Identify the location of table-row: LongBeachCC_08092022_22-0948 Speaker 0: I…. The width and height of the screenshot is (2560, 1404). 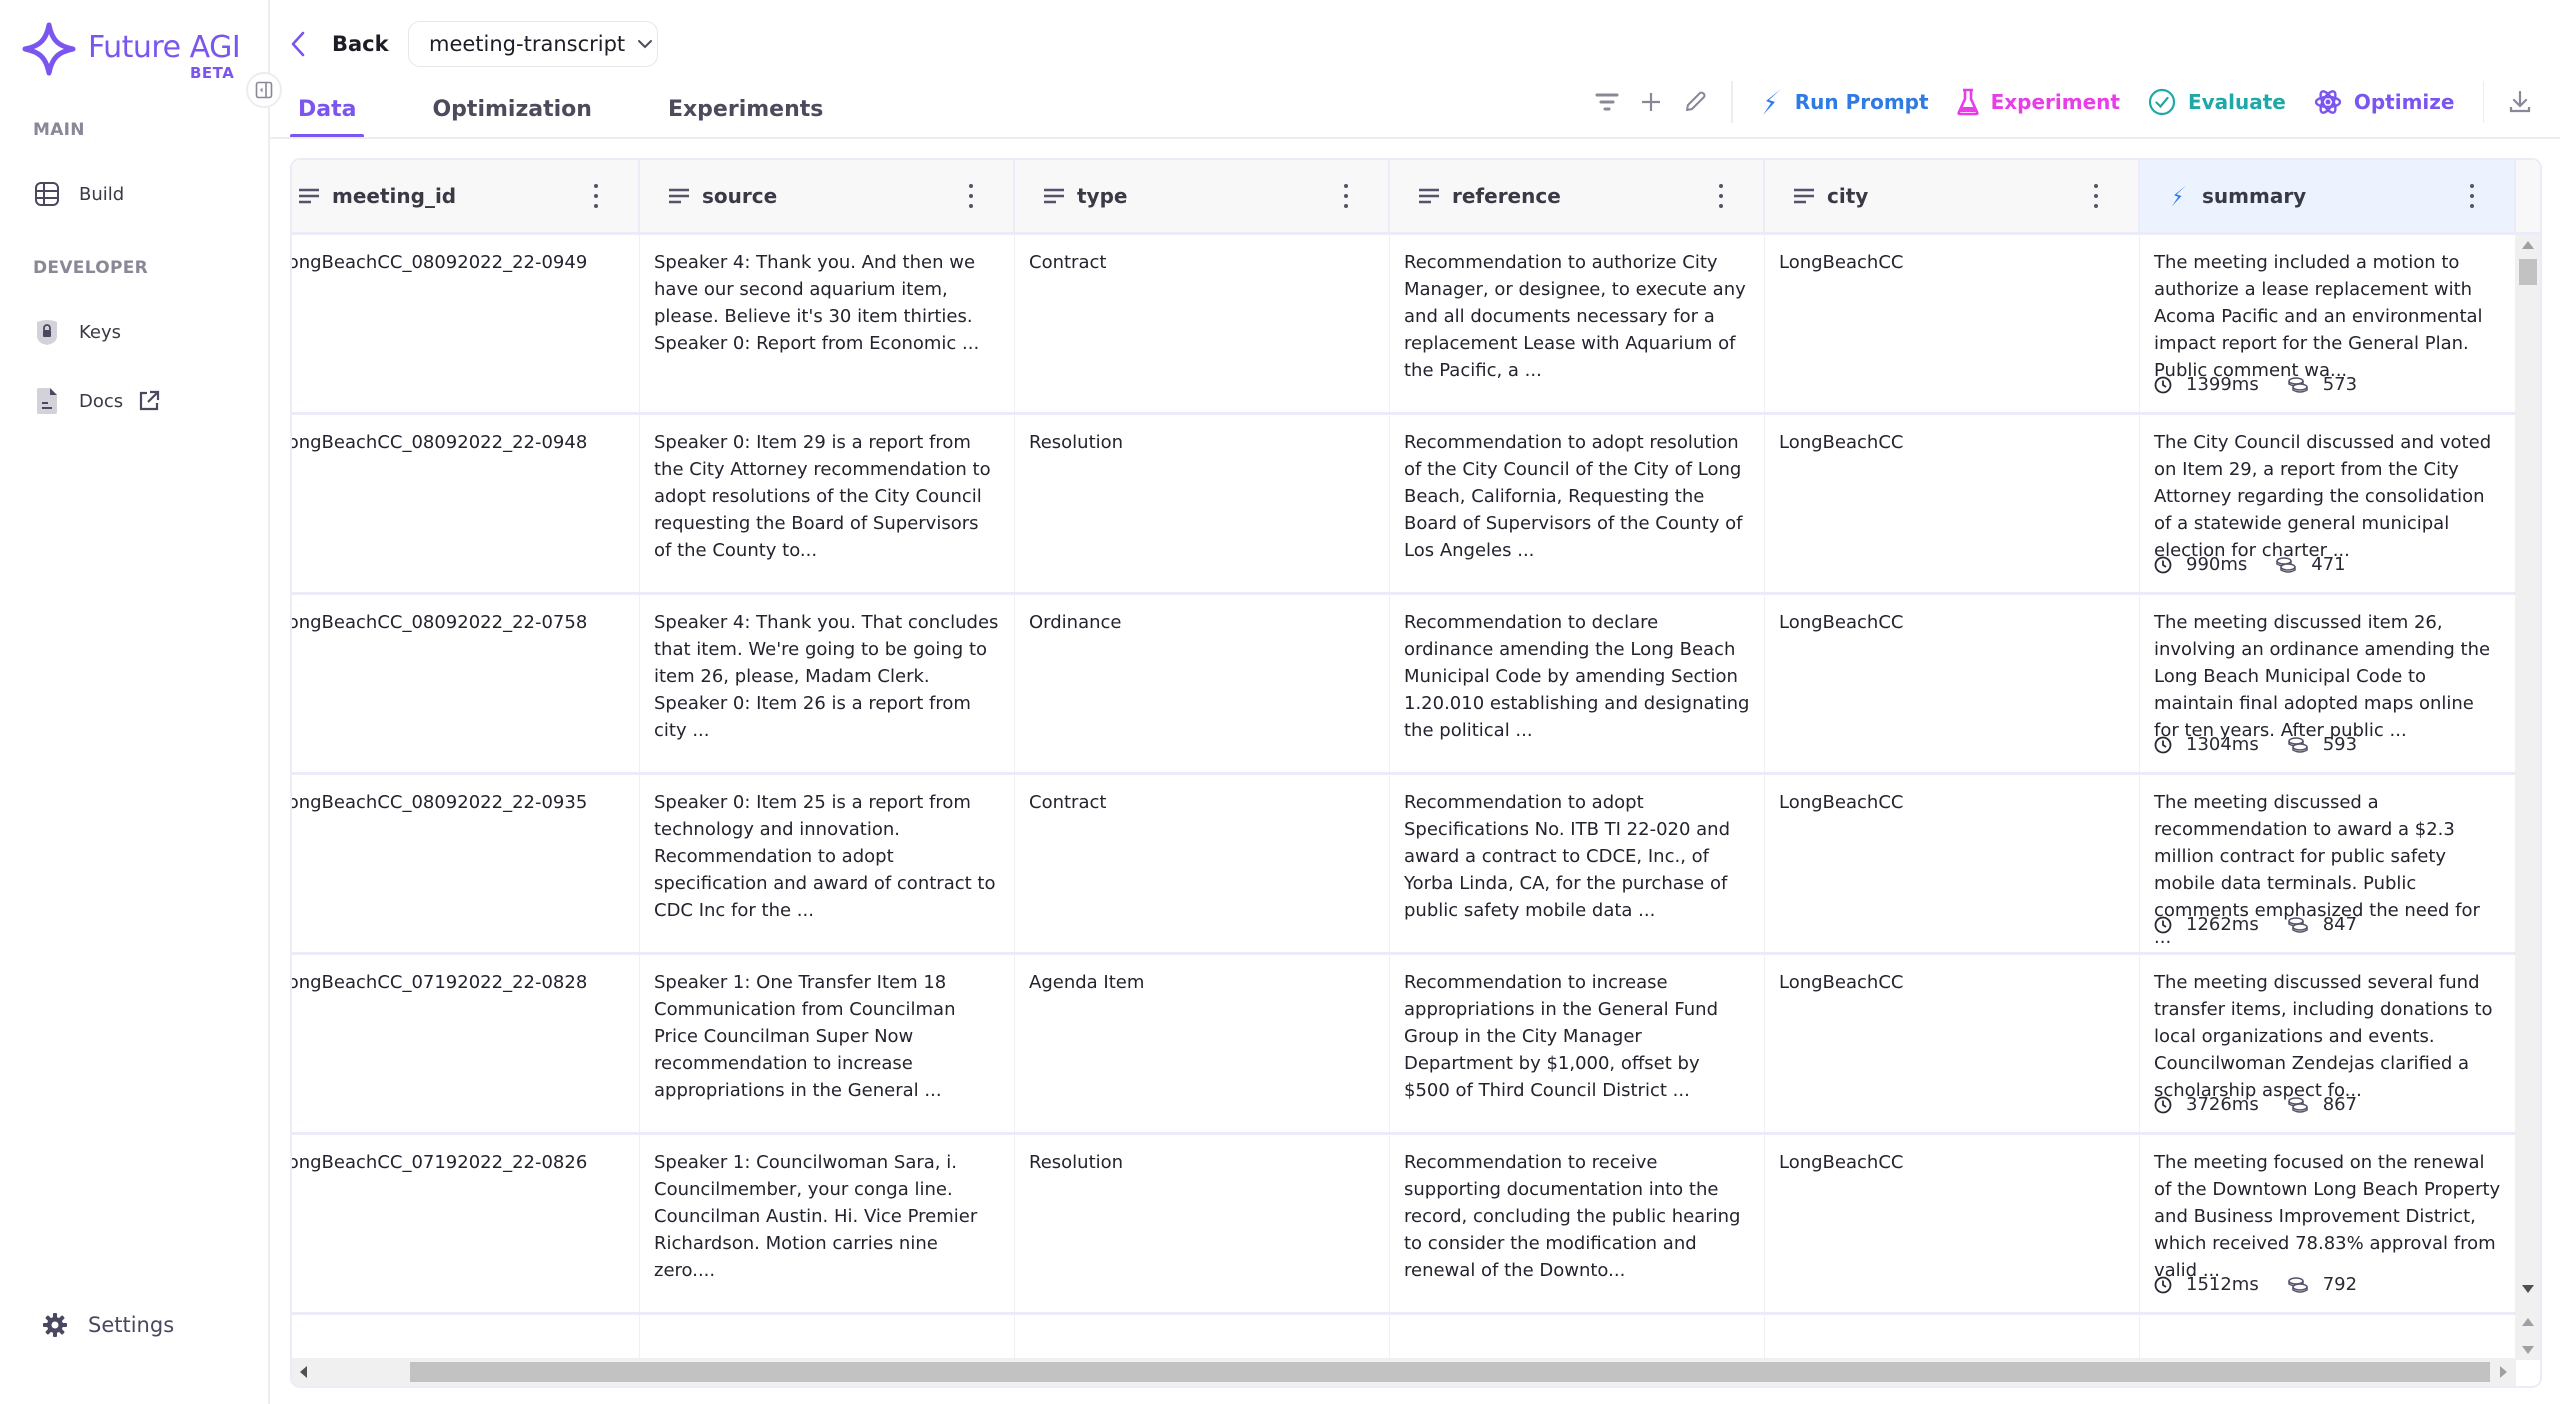
(1404, 505).